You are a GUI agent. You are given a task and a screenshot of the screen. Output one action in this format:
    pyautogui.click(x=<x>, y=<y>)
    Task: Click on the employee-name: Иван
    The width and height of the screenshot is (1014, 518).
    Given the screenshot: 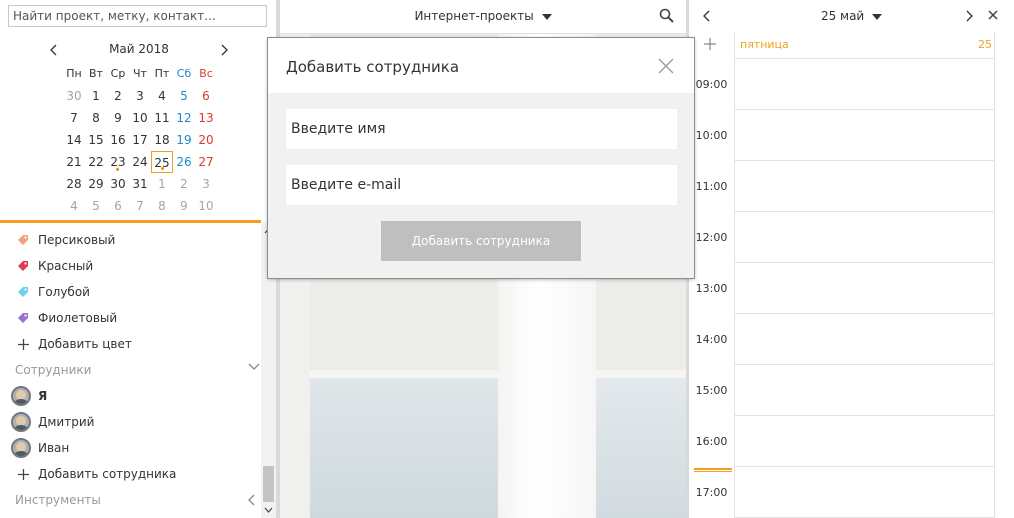 What is the action you would take?
    pyautogui.click(x=54, y=448)
    